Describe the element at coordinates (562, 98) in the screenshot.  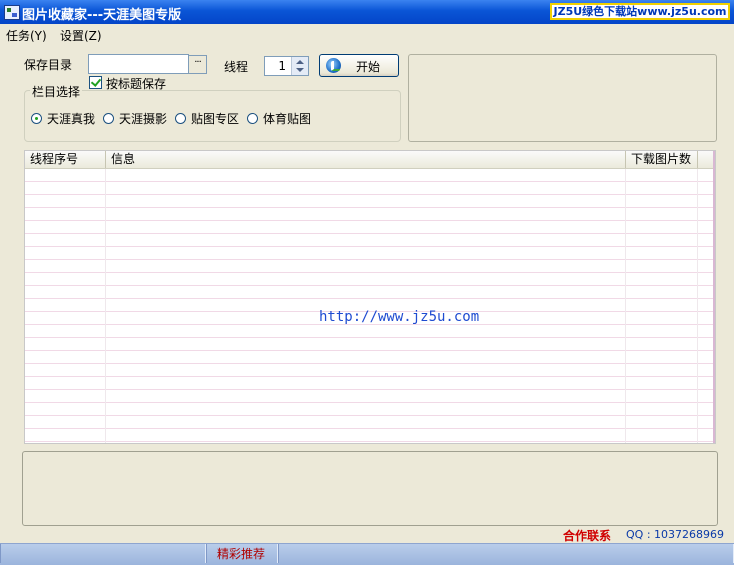
I see `info-panel` at that location.